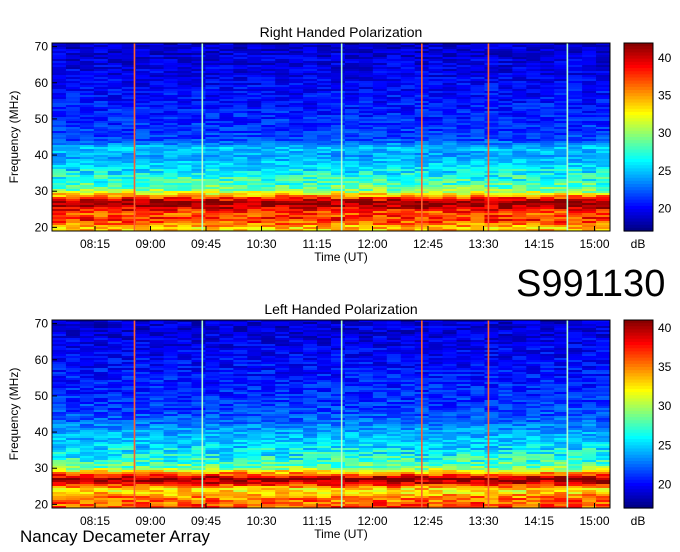 The image size is (680, 552). I want to click on x-tick-label: 12:00, so click(372, 244).